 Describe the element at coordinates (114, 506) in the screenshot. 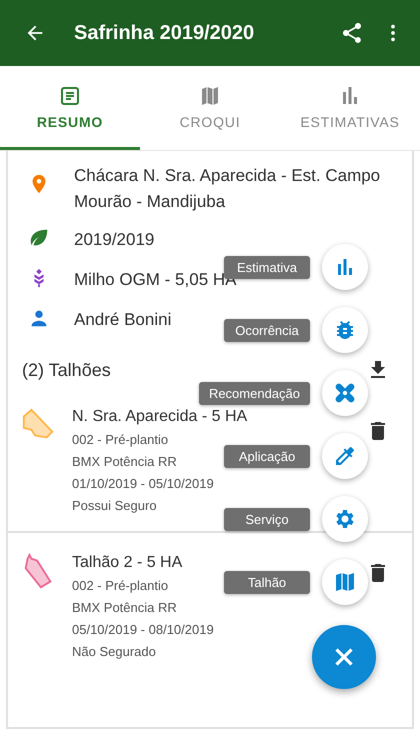

I see `field-detail: Possui Seguro` at that location.